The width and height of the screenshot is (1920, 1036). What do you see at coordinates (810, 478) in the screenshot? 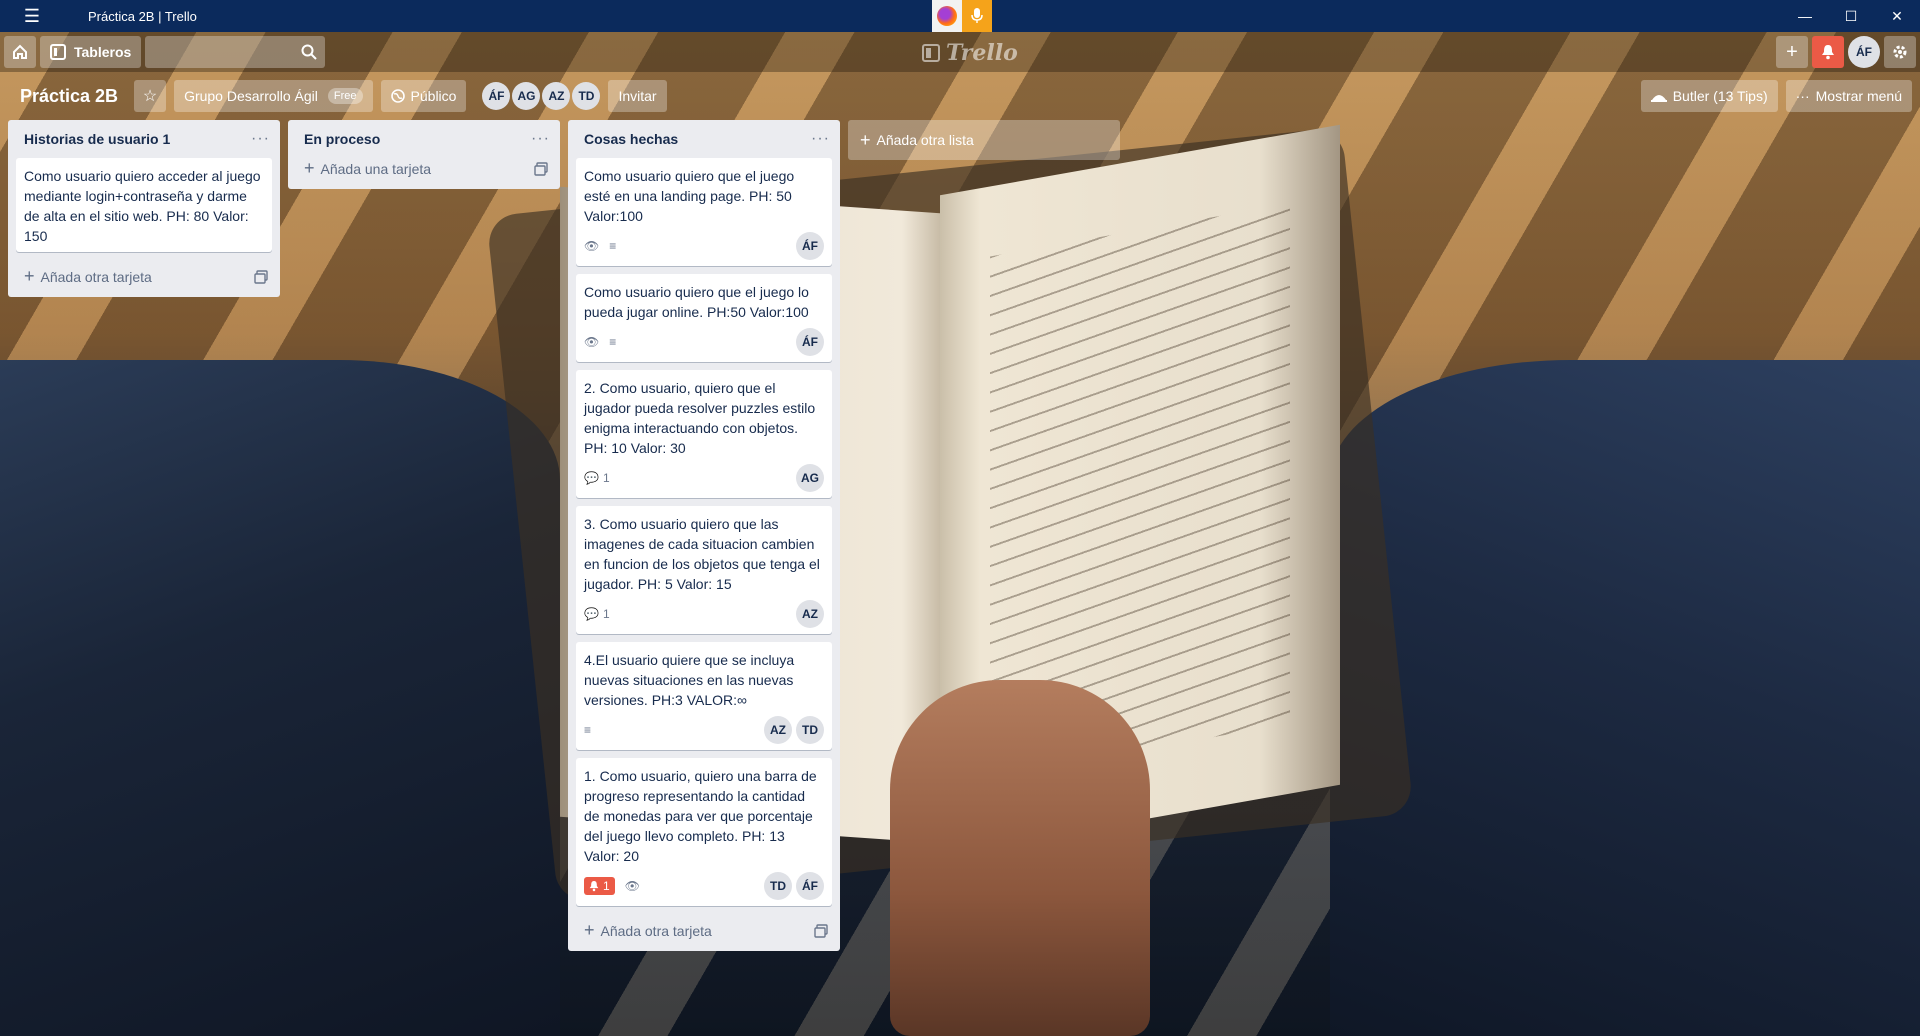
I see `card-member-avatar: AG` at bounding box center [810, 478].